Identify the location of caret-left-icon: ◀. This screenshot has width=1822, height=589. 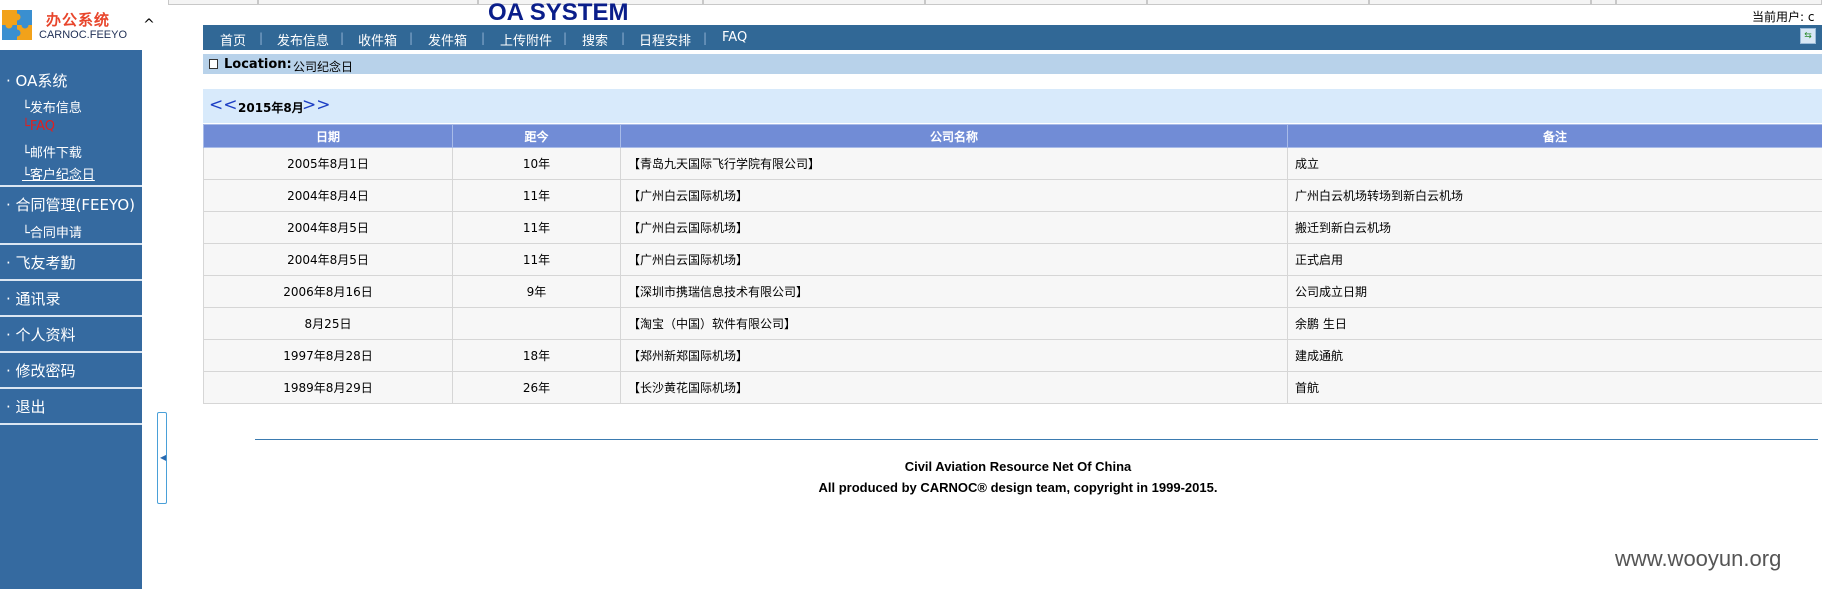
(163, 457).